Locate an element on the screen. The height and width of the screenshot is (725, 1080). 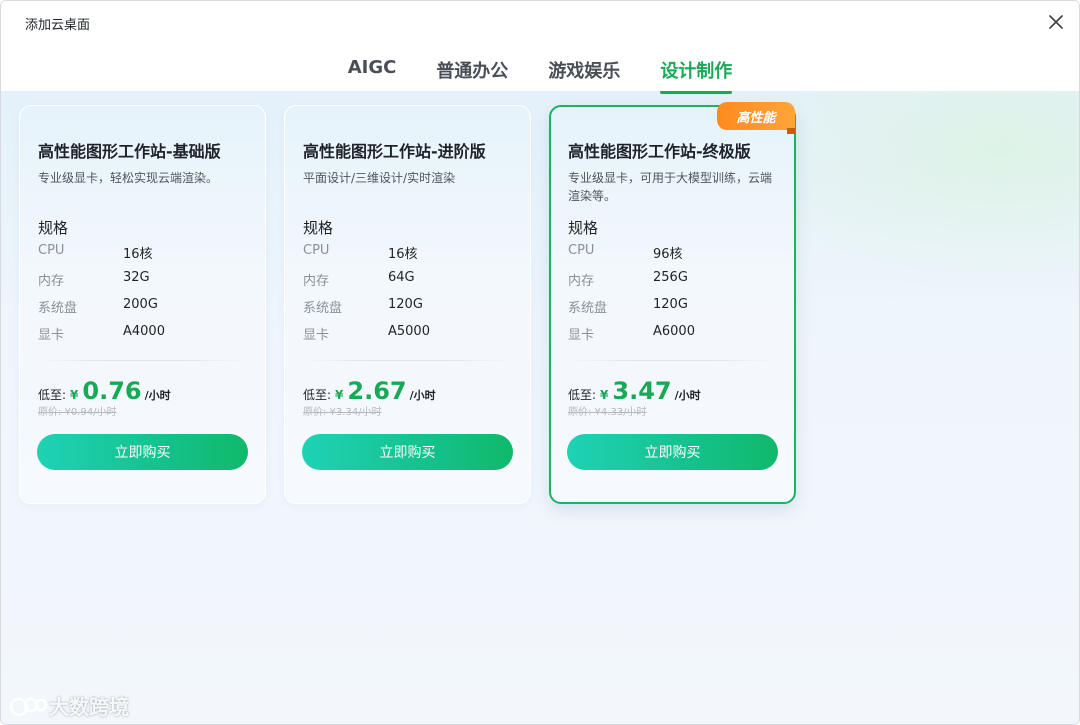
tab-office: 普通办公 is located at coordinates (472, 73).